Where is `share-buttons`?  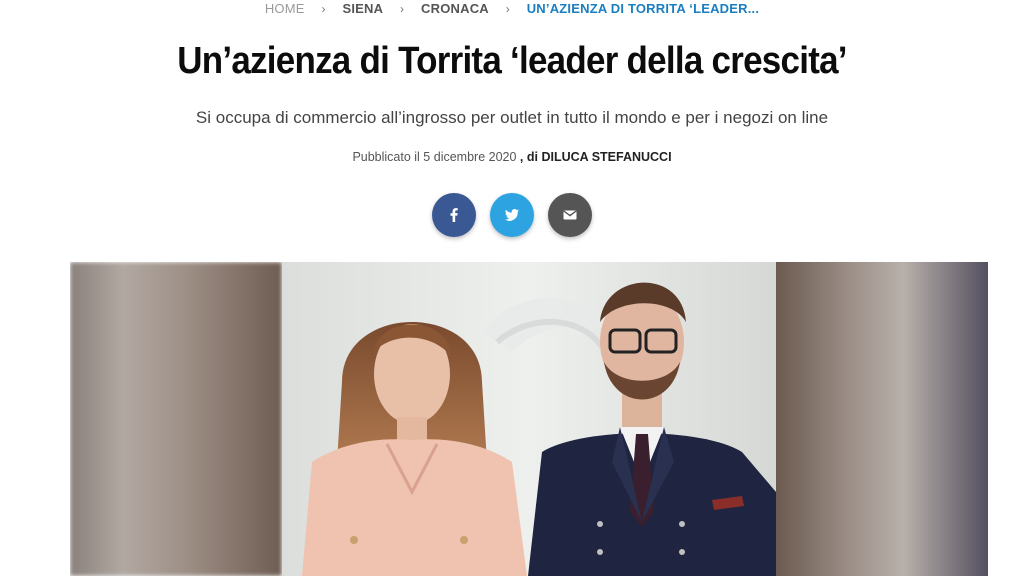
share-buttons is located at coordinates (512, 215).